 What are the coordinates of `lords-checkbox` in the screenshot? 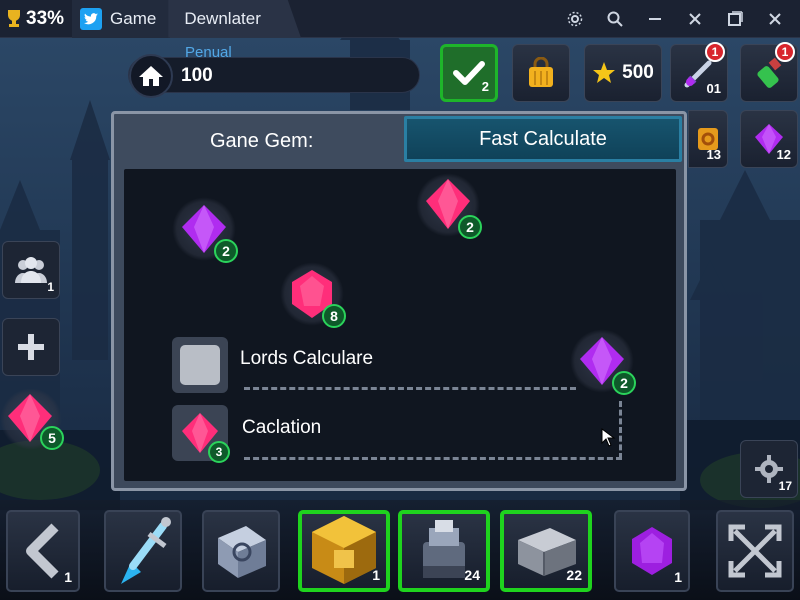 It's located at (200, 365).